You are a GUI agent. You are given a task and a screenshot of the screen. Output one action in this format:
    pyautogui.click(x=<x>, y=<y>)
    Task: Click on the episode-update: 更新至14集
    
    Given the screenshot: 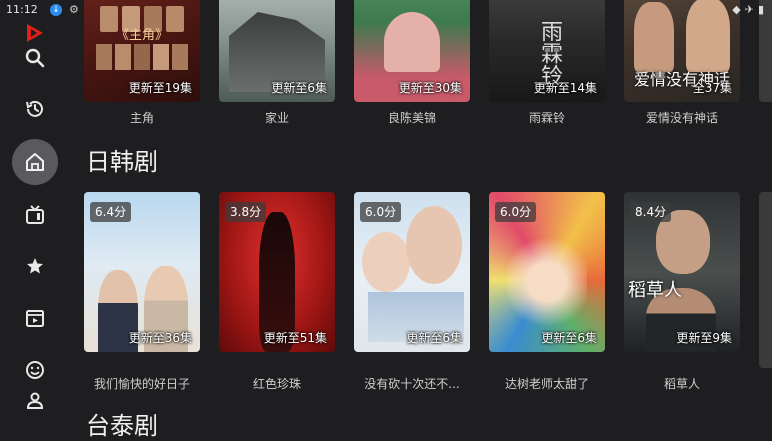 What is the action you would take?
    pyautogui.click(x=565, y=88)
    